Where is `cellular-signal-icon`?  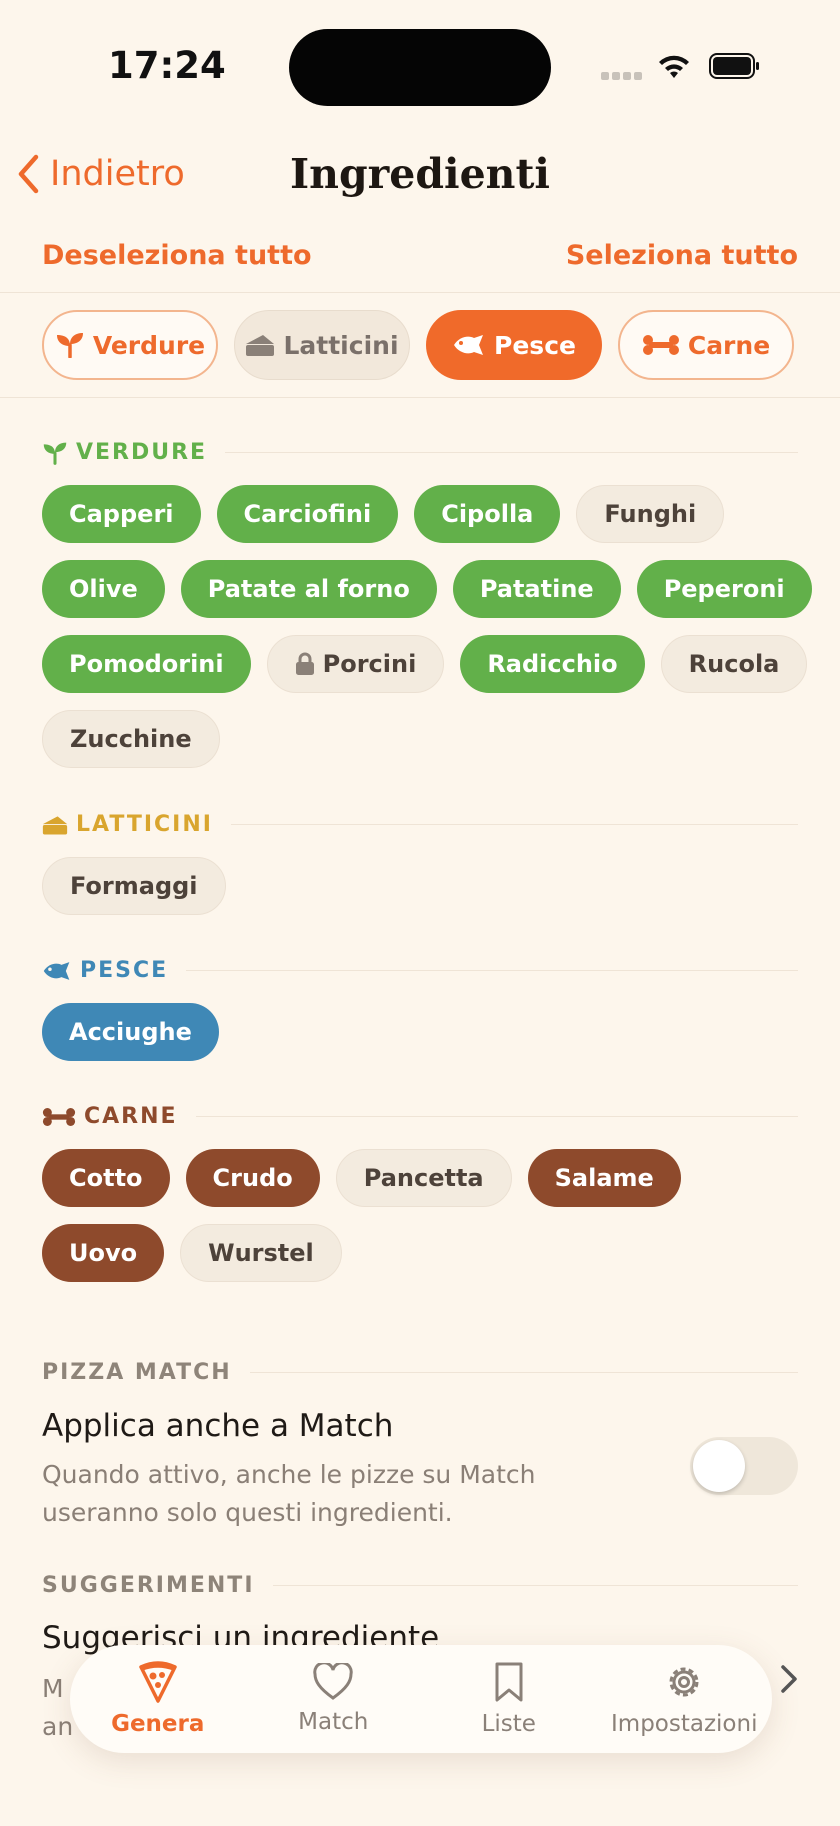 cellular-signal-icon is located at coordinates (622, 77).